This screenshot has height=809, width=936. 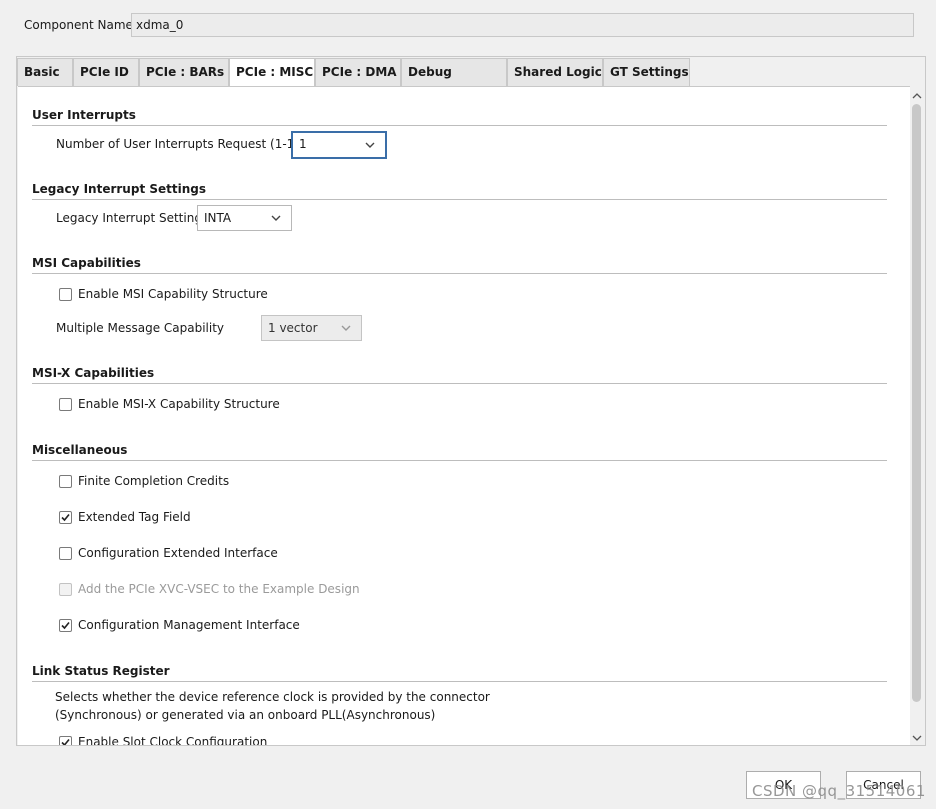 I want to click on xvc-vsec-checkbox, so click(x=65, y=589).